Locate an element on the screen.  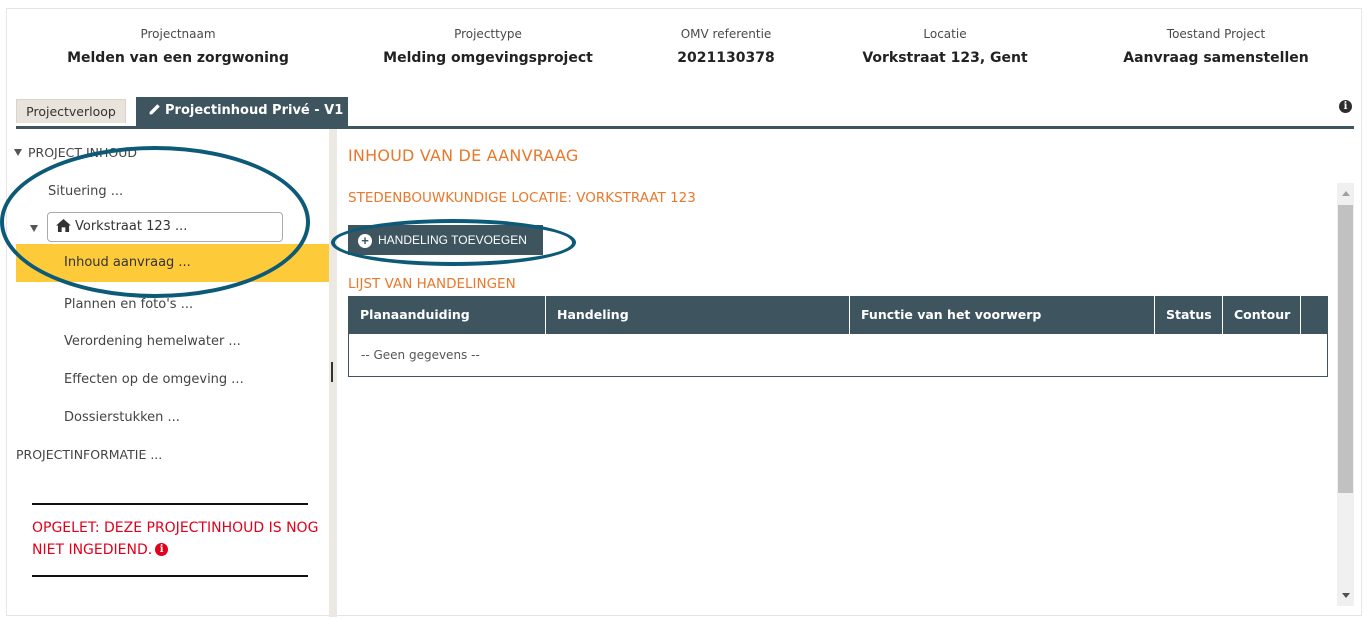
tree-root-project-inhoud: PROJECT INHOUD is located at coordinates (75, 152).